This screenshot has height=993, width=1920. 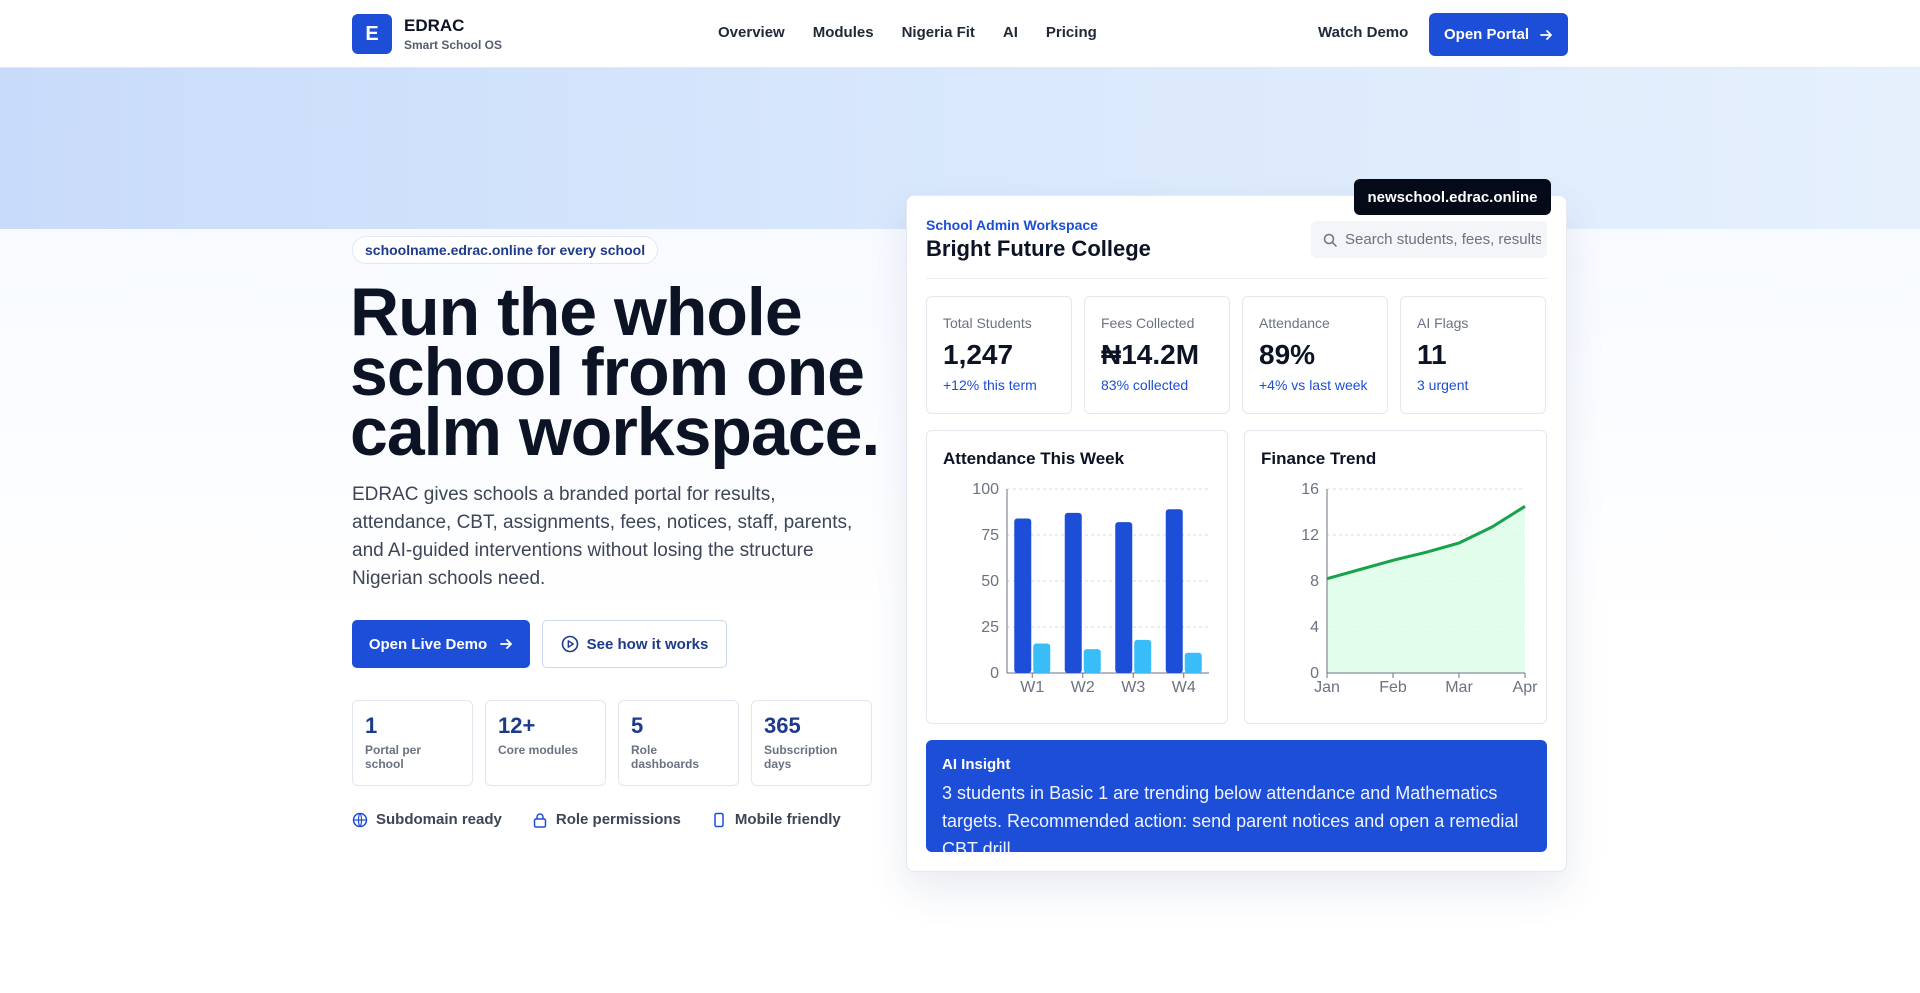 I want to click on stat-value: 12+, so click(x=517, y=725).